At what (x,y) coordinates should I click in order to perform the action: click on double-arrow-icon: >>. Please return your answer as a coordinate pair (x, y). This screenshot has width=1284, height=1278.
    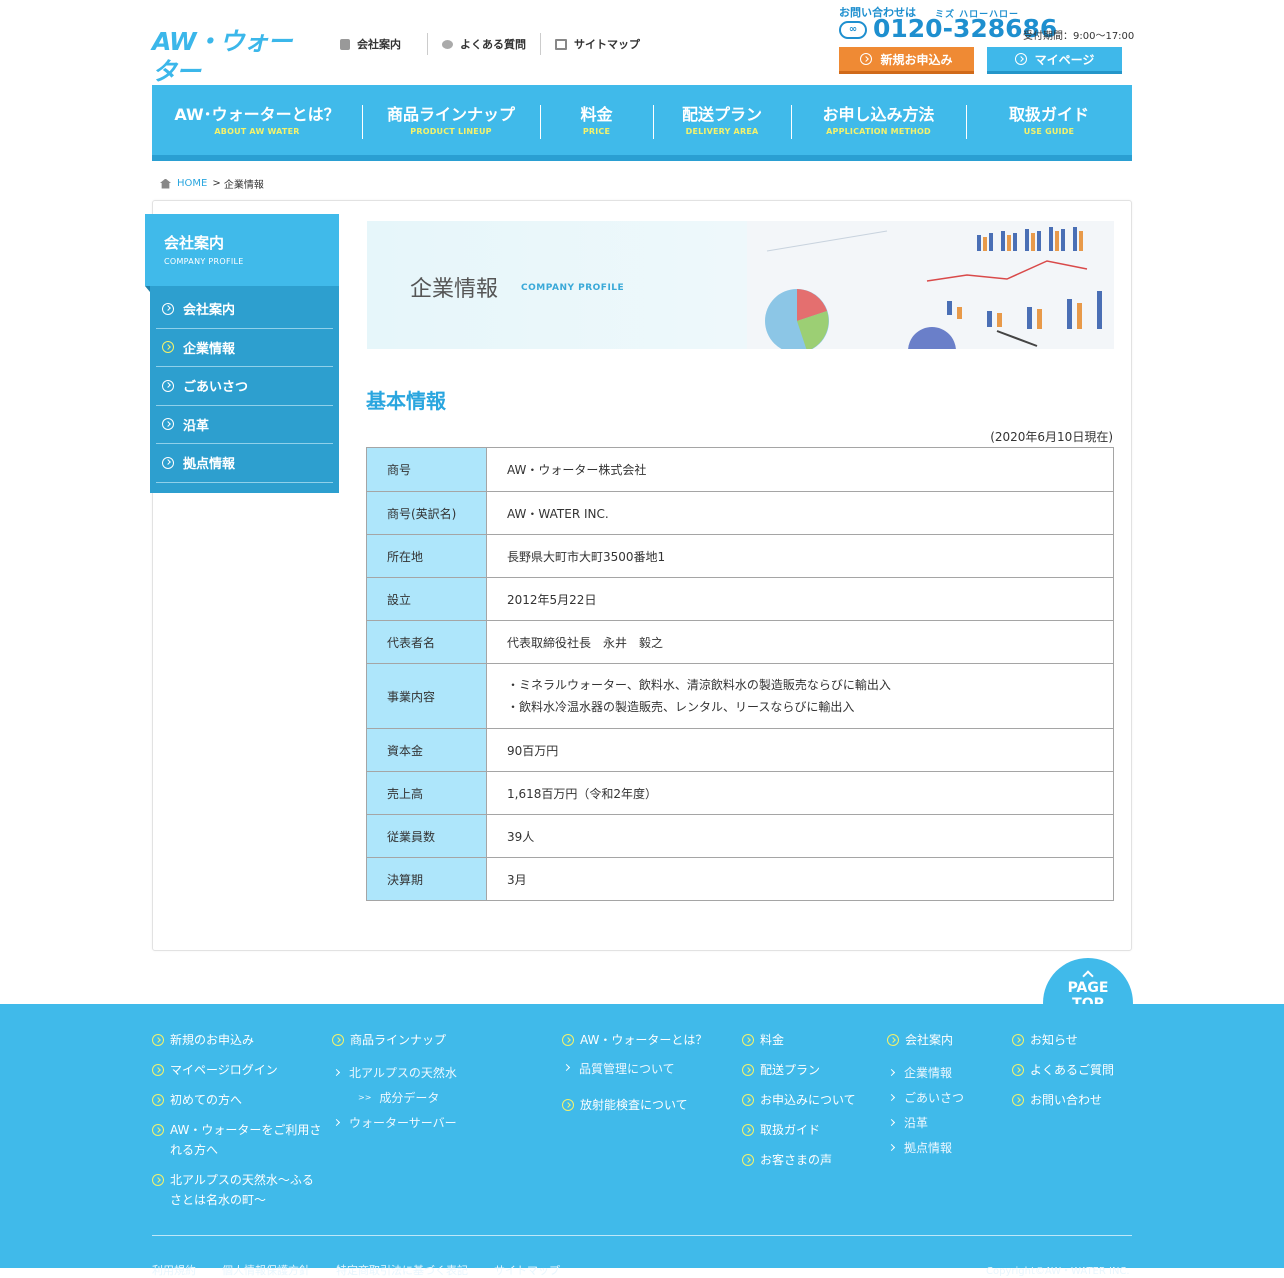
    Looking at the image, I should click on (365, 1097).